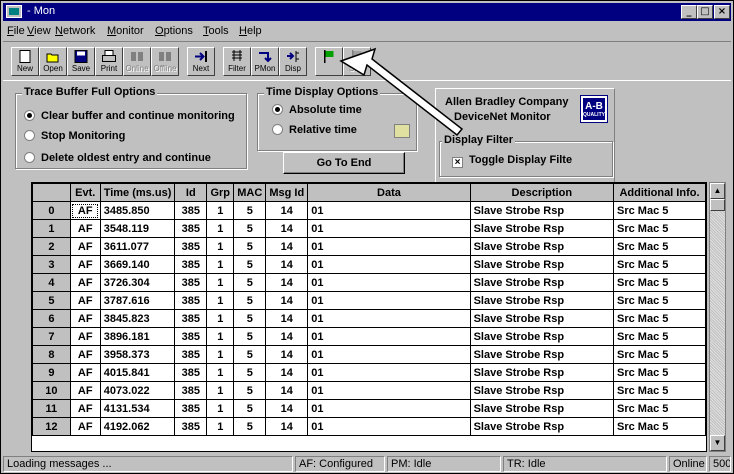  Describe the element at coordinates (125, 31) in the screenshot. I see `menu-monitor: Monitor` at that location.